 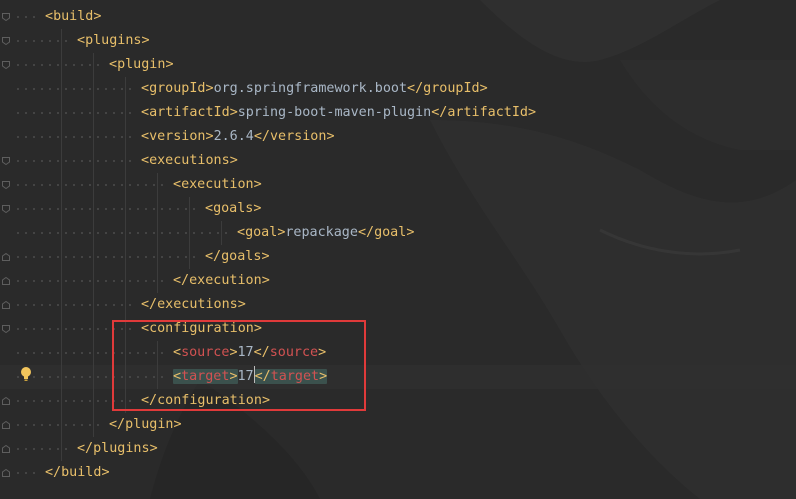 What do you see at coordinates (398, 473) in the screenshot?
I see `code-line: </build>` at bounding box center [398, 473].